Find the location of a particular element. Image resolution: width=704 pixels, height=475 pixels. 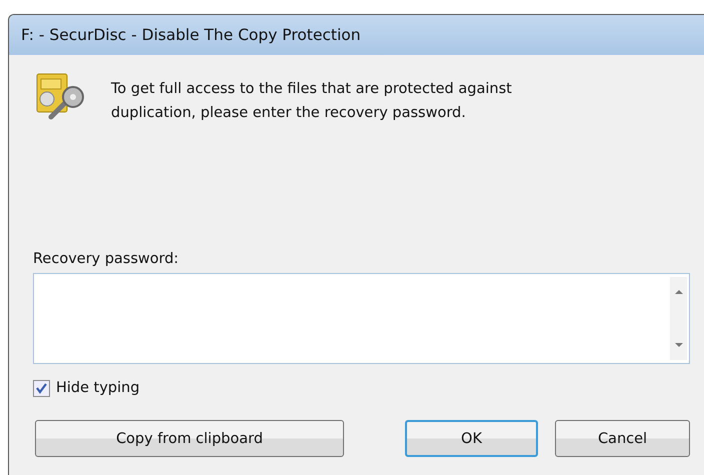

field-label: Recovery password: is located at coordinates (106, 259).